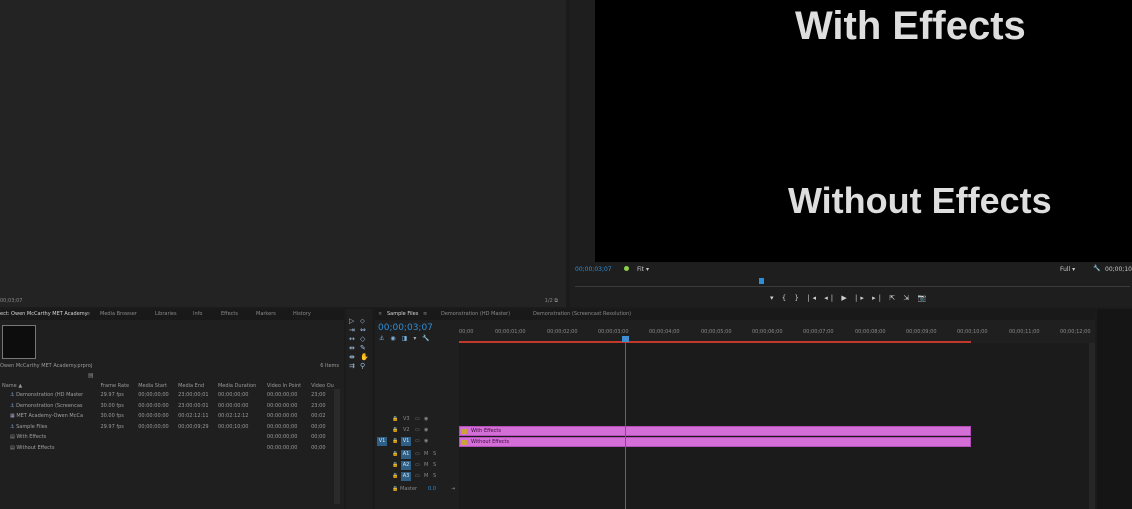  Describe the element at coordinates (428, 338) in the screenshot. I see `settings-wrench-icon: 🔧` at that location.